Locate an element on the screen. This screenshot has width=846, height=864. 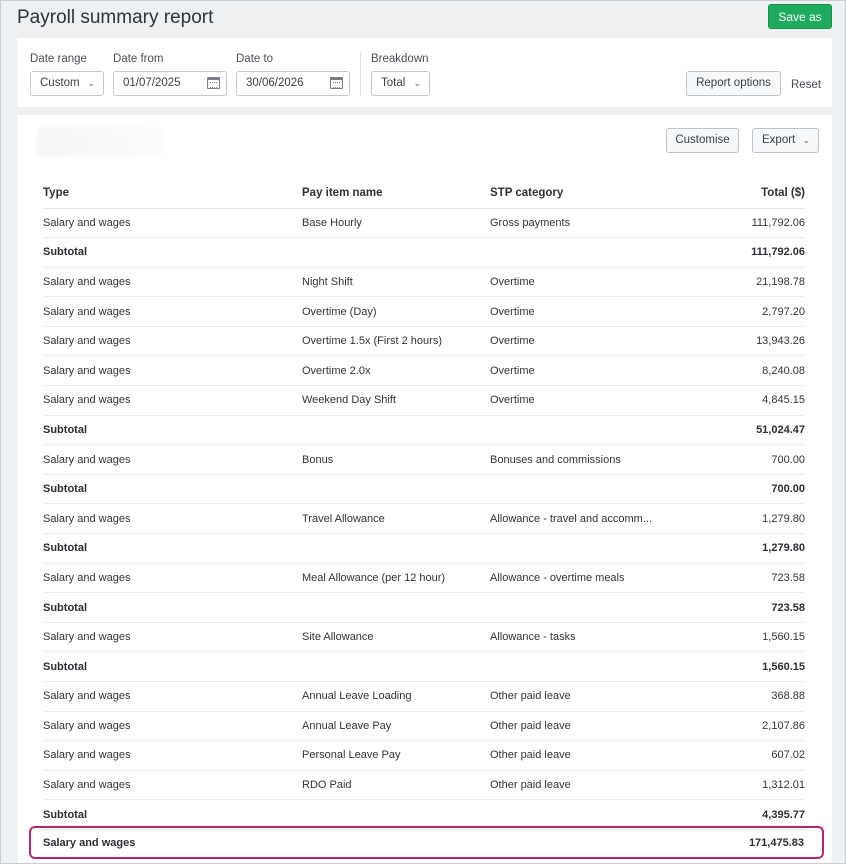
col-header-pay-item: Pay item name is located at coordinates (396, 194).